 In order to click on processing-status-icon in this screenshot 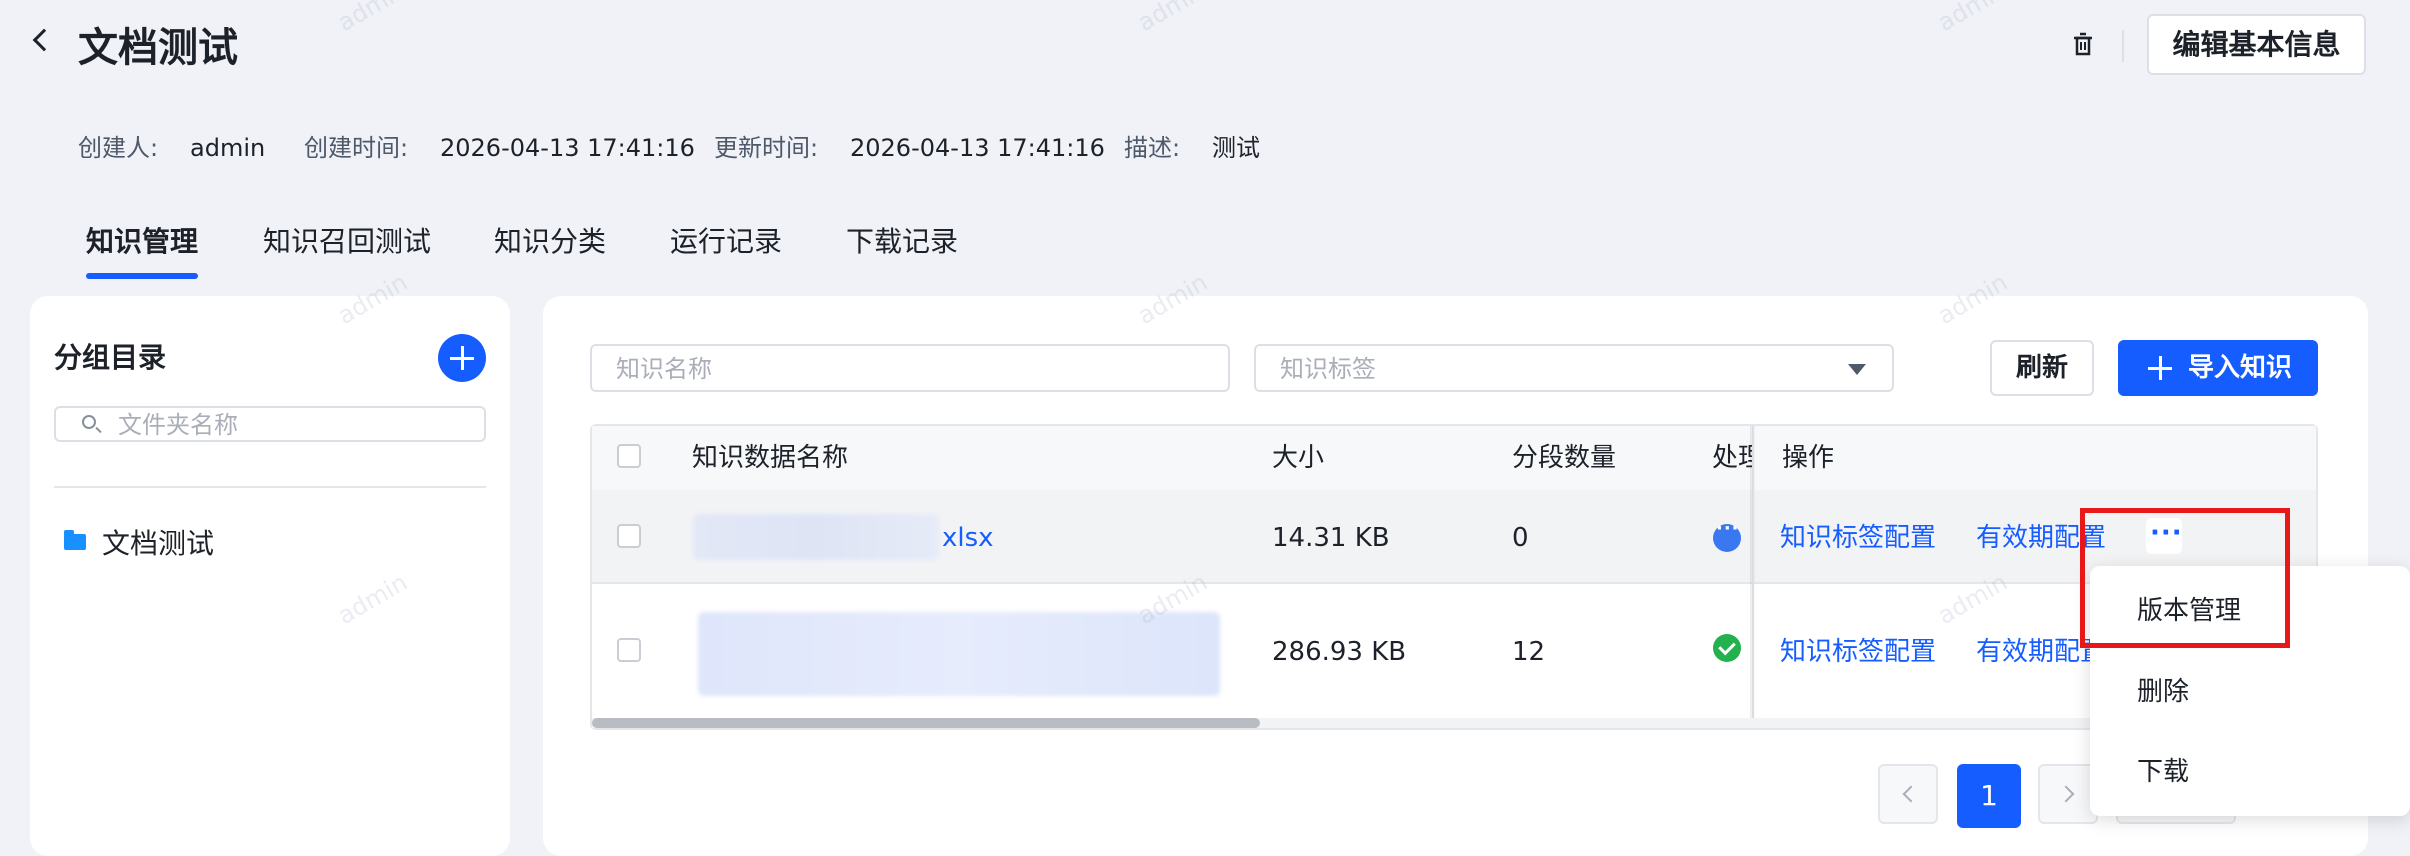, I will do `click(1727, 535)`.